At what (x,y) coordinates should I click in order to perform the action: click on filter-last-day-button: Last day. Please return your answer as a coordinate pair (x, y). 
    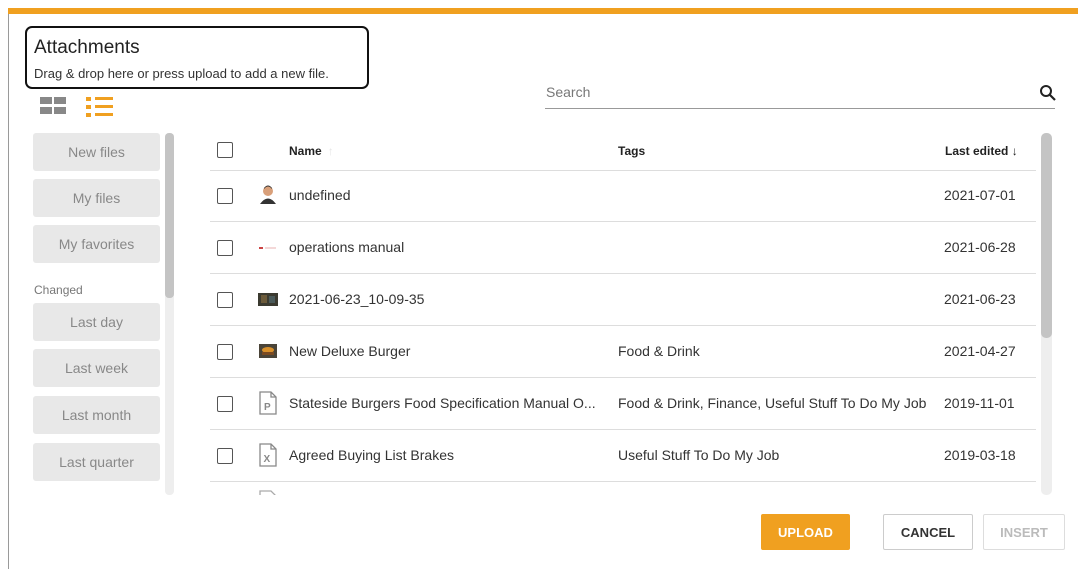
    Looking at the image, I should click on (96, 322).